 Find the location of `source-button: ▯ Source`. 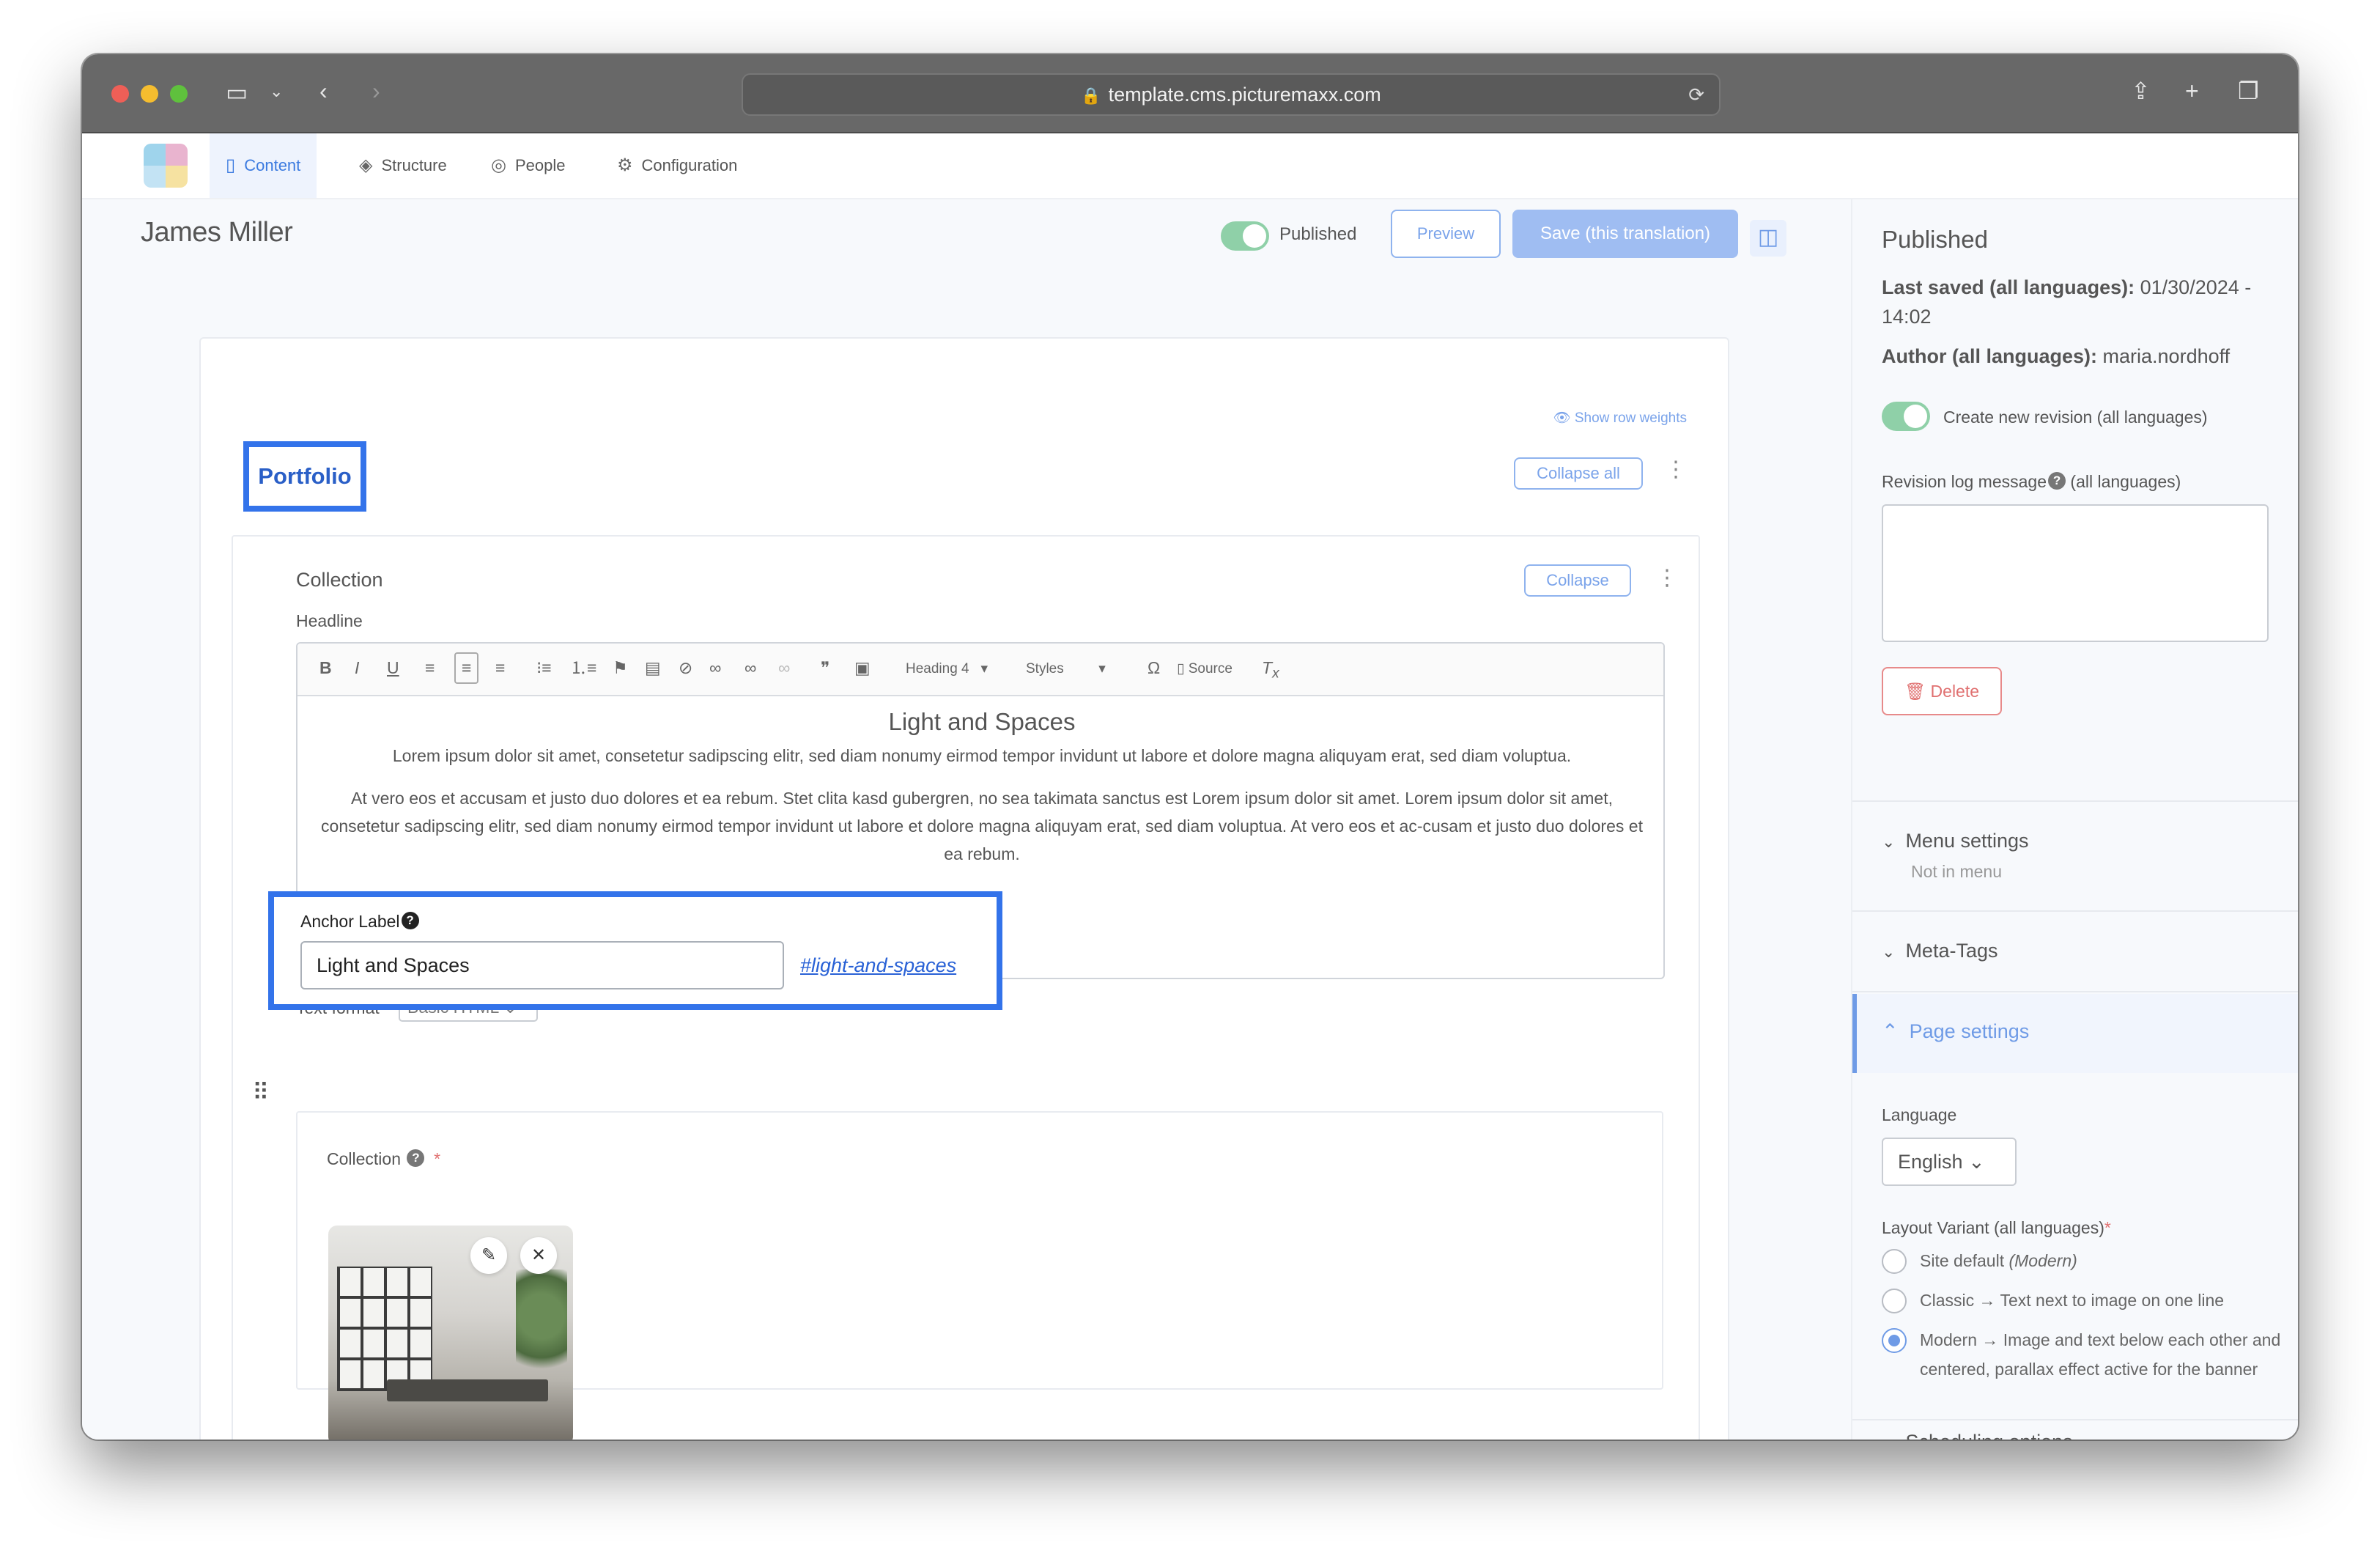

source-button: ▯ Source is located at coordinates (1204, 669).